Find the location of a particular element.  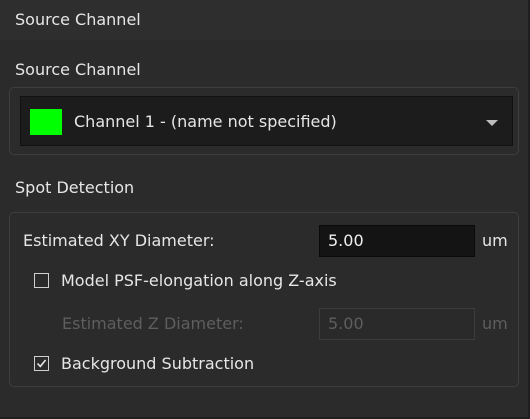

z-diameter-label: Estimated Z Diameter: is located at coordinates (153, 323).